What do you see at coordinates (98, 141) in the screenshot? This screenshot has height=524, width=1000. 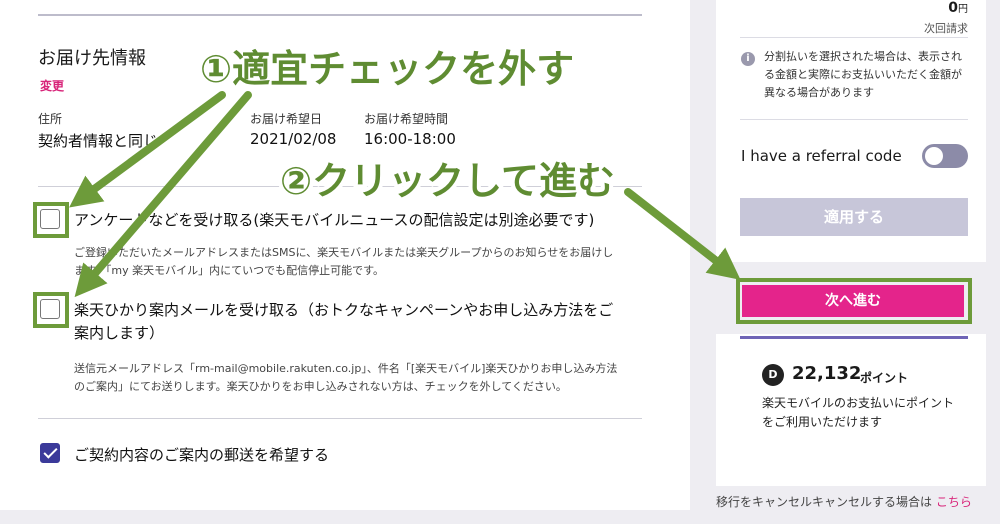 I see `address-value: 契約者情報と同じ` at bounding box center [98, 141].